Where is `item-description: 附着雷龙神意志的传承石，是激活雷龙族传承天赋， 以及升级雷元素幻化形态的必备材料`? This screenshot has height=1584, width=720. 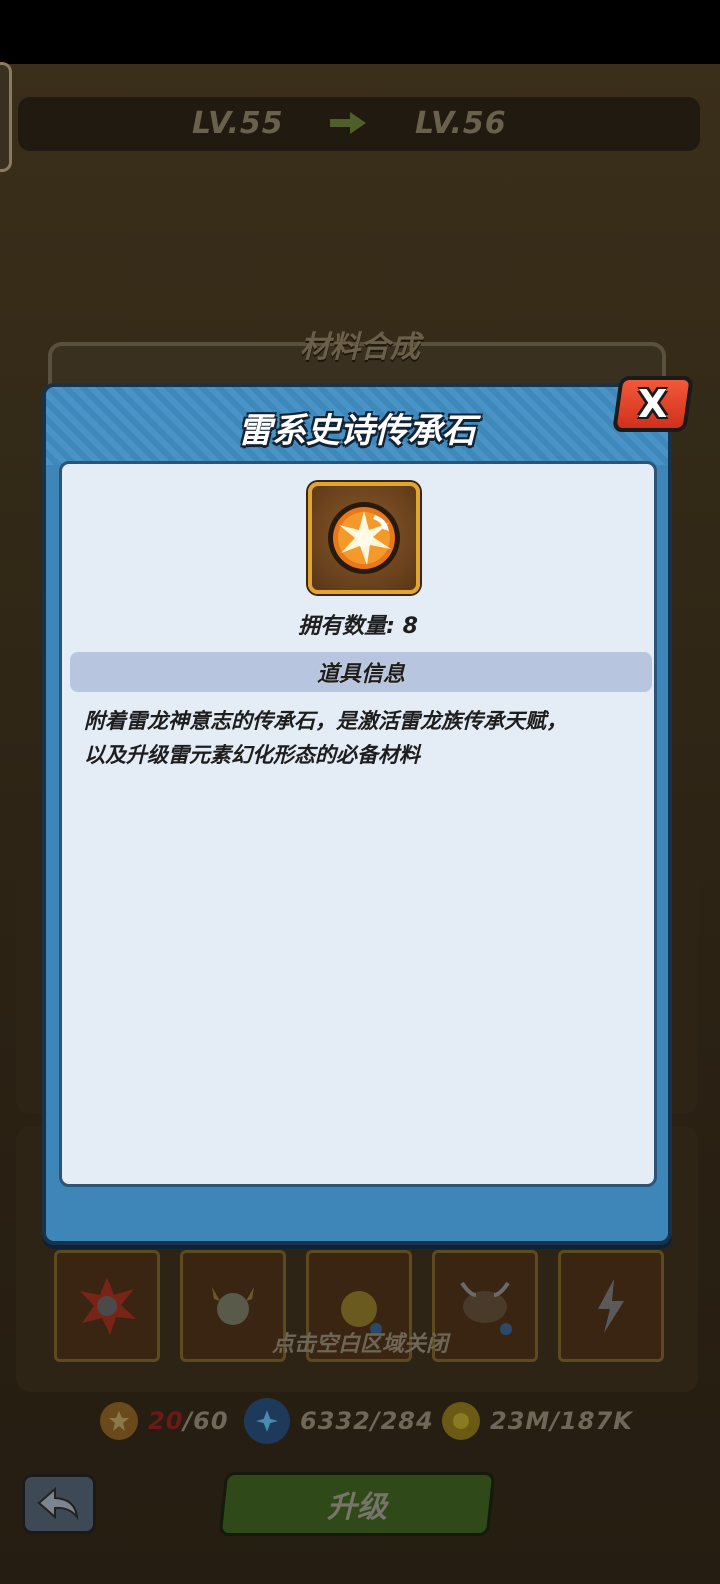
item-description: 附着雷龙神意志的传承石，是激活雷龙族传承天赋， 以及升级雷元素幻化形态的必备材料 is located at coordinates (364, 738).